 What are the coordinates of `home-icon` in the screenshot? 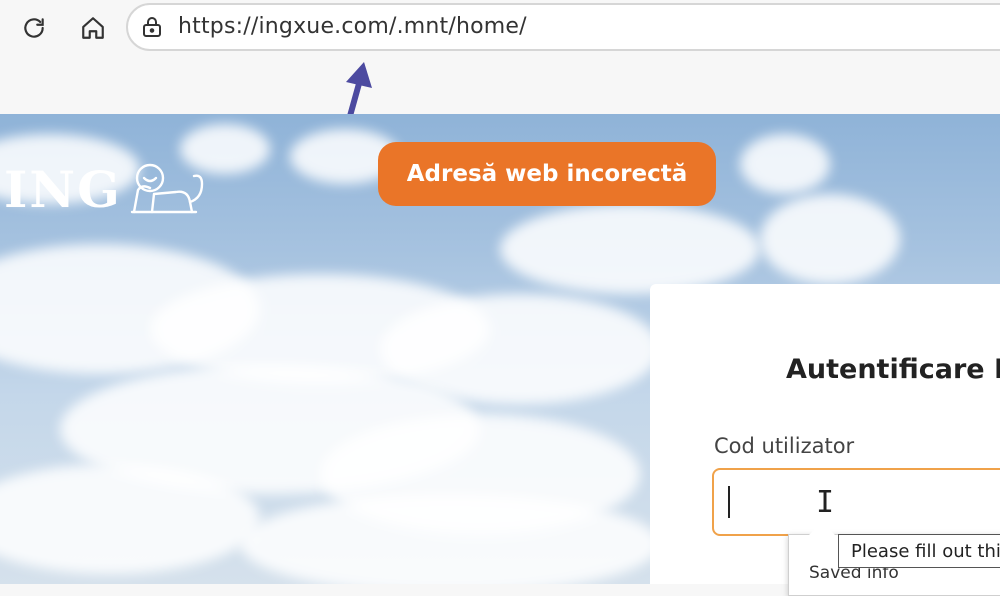 It's located at (93, 28).